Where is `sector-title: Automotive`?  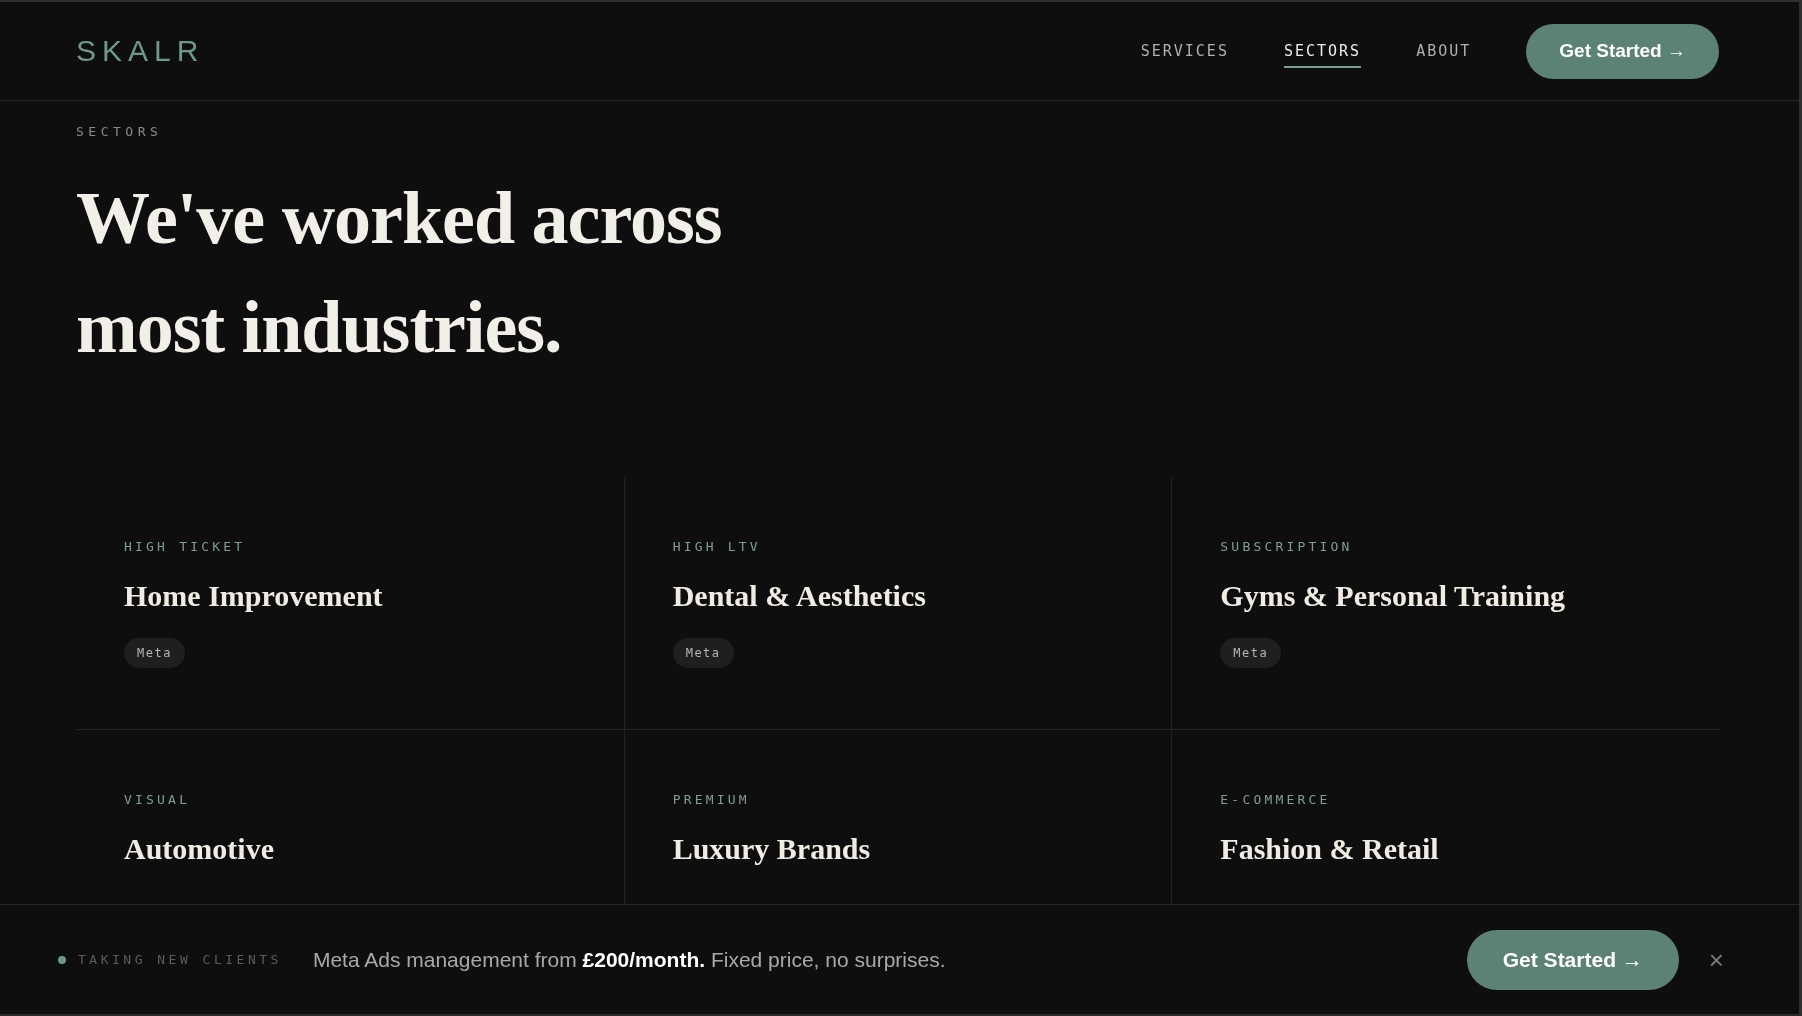 sector-title: Automotive is located at coordinates (199, 849).